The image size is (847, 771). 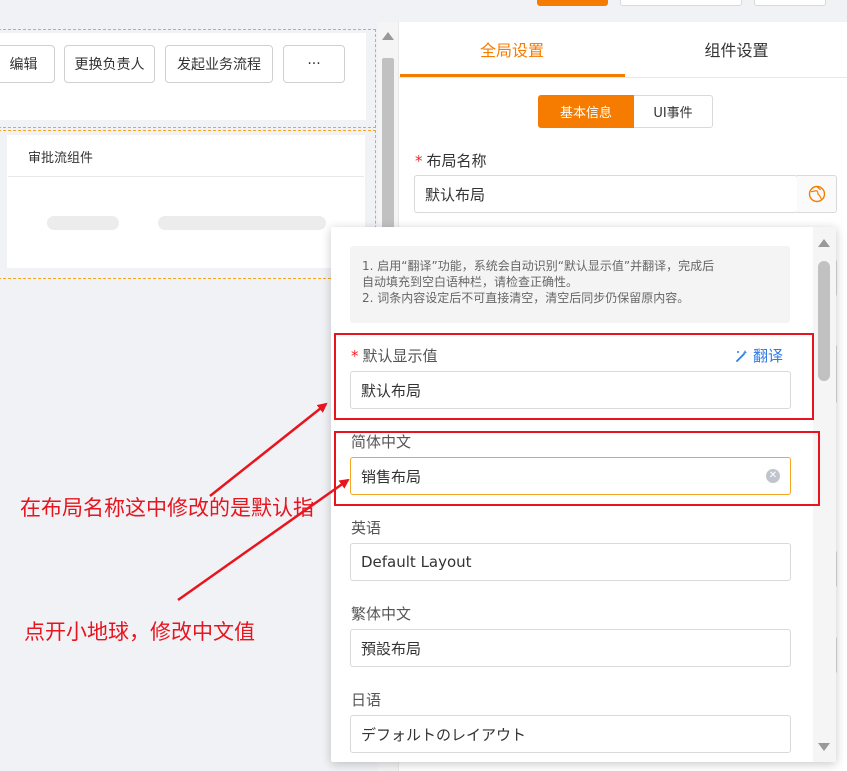 I want to click on annotation-globe-note: 点开小地球，修改中文值, so click(x=139, y=632).